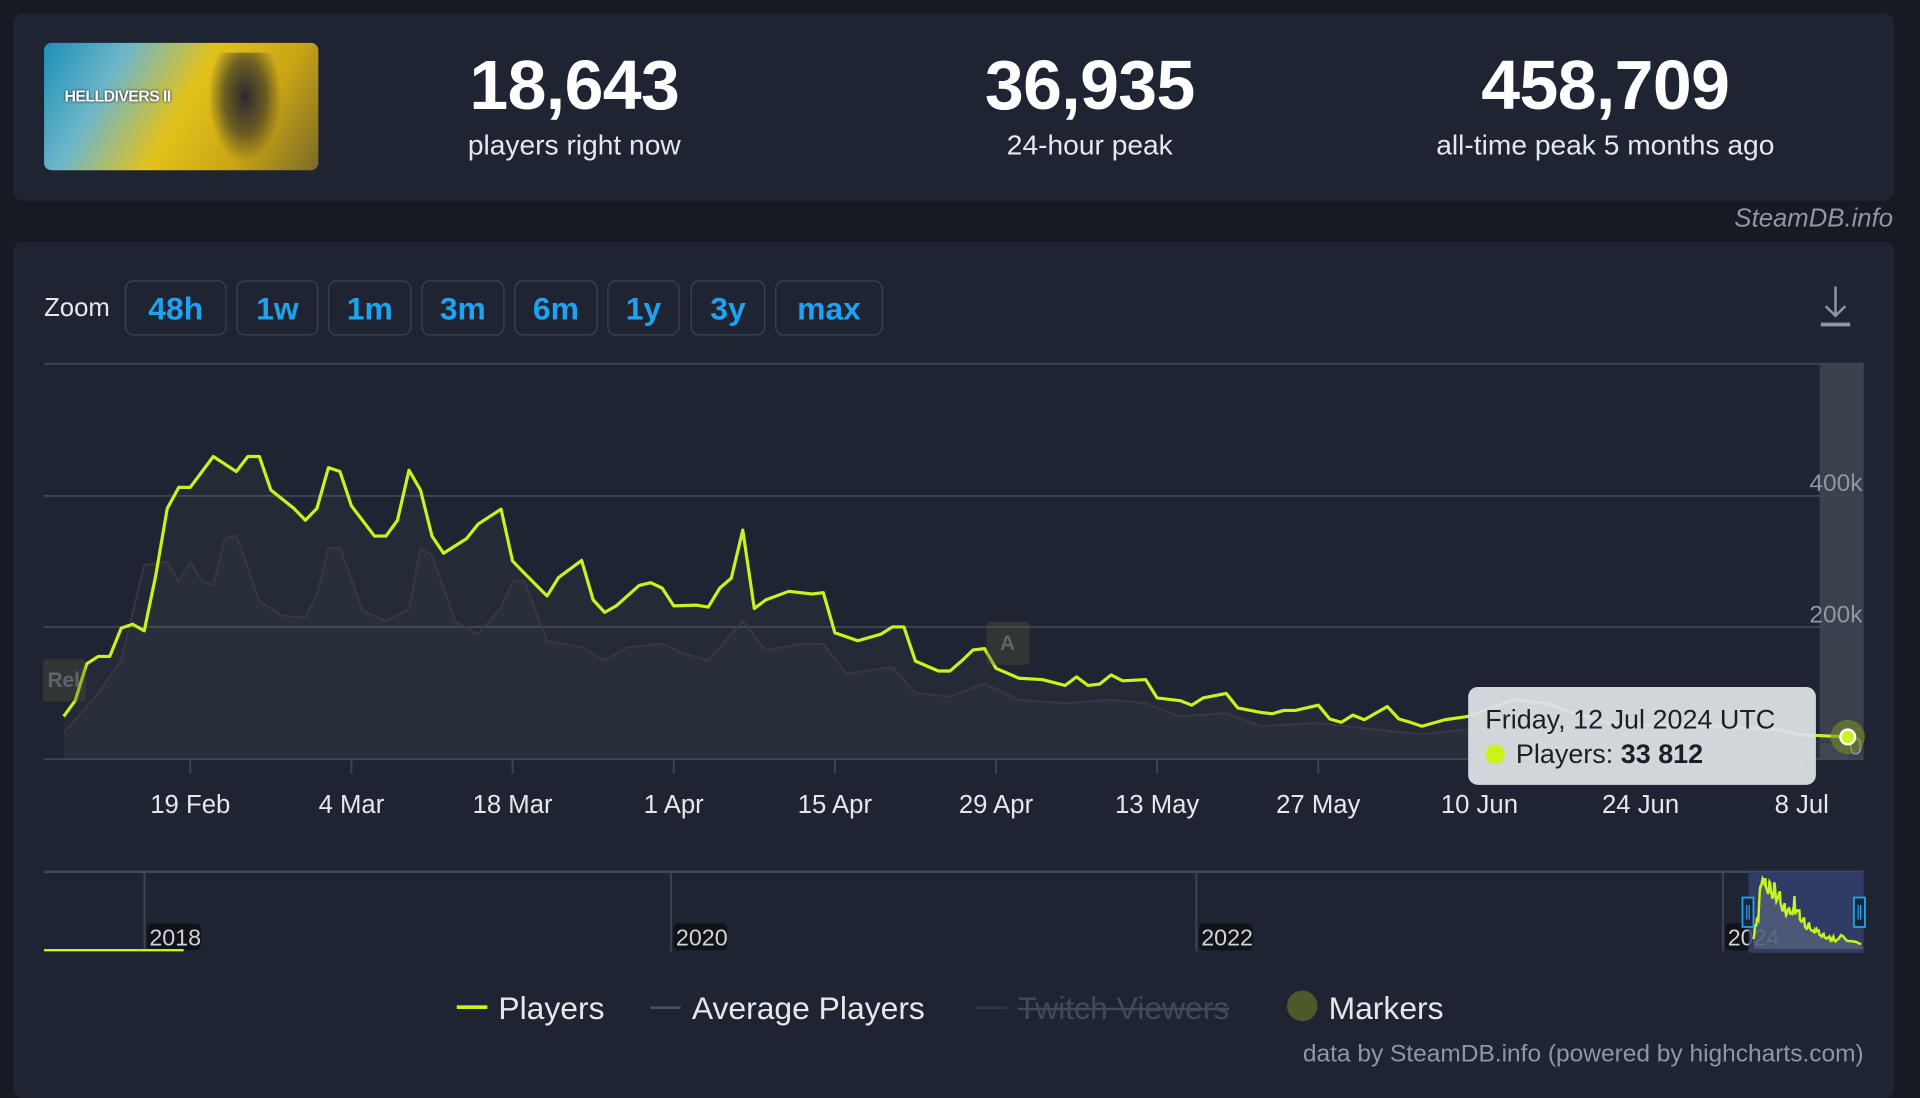 The width and height of the screenshot is (1920, 1098). I want to click on x-tick-label: 13 May, so click(1157, 805).